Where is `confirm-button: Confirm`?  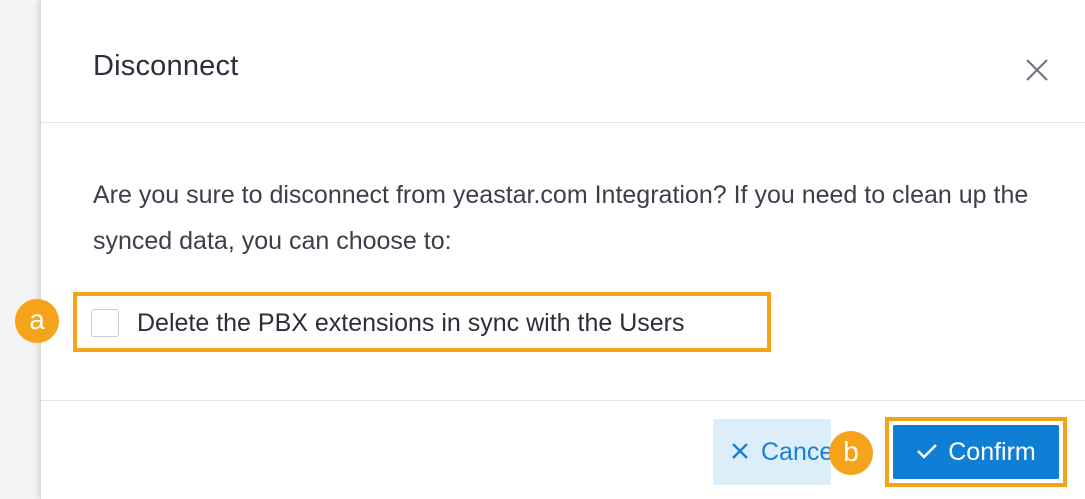 confirm-button: Confirm is located at coordinates (976, 452).